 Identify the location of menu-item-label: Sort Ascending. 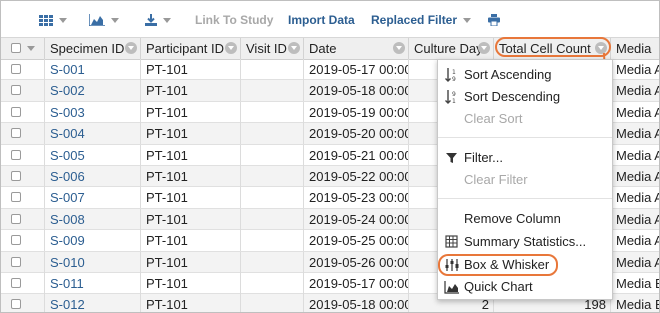
(508, 74).